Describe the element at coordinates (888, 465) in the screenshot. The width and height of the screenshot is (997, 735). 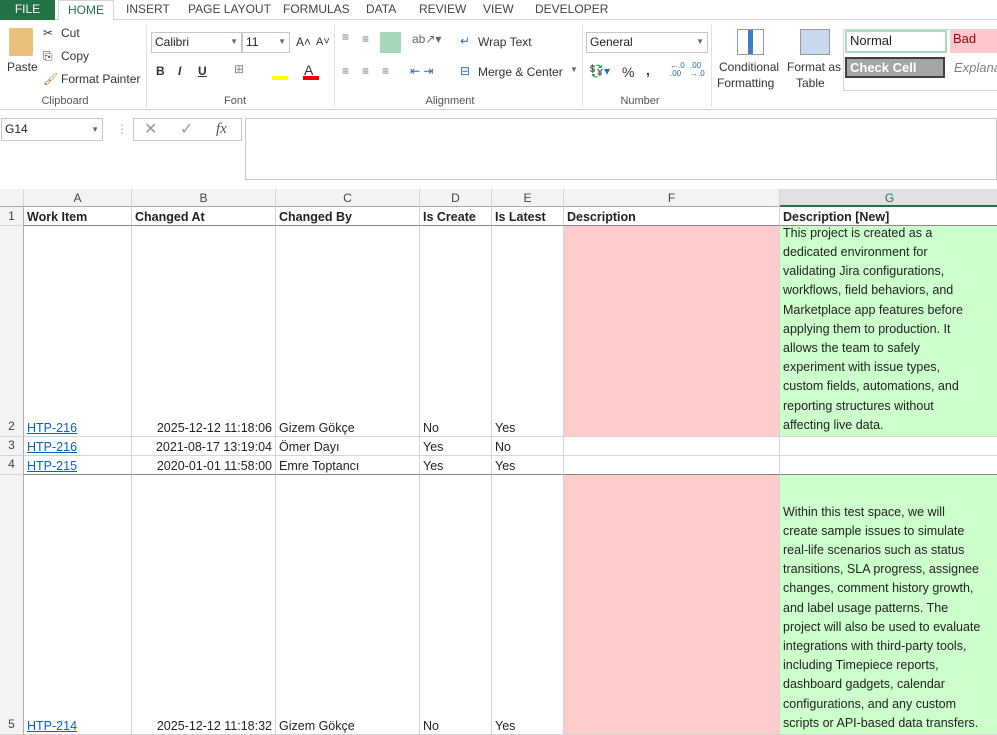
I see `description-new-cell` at that location.